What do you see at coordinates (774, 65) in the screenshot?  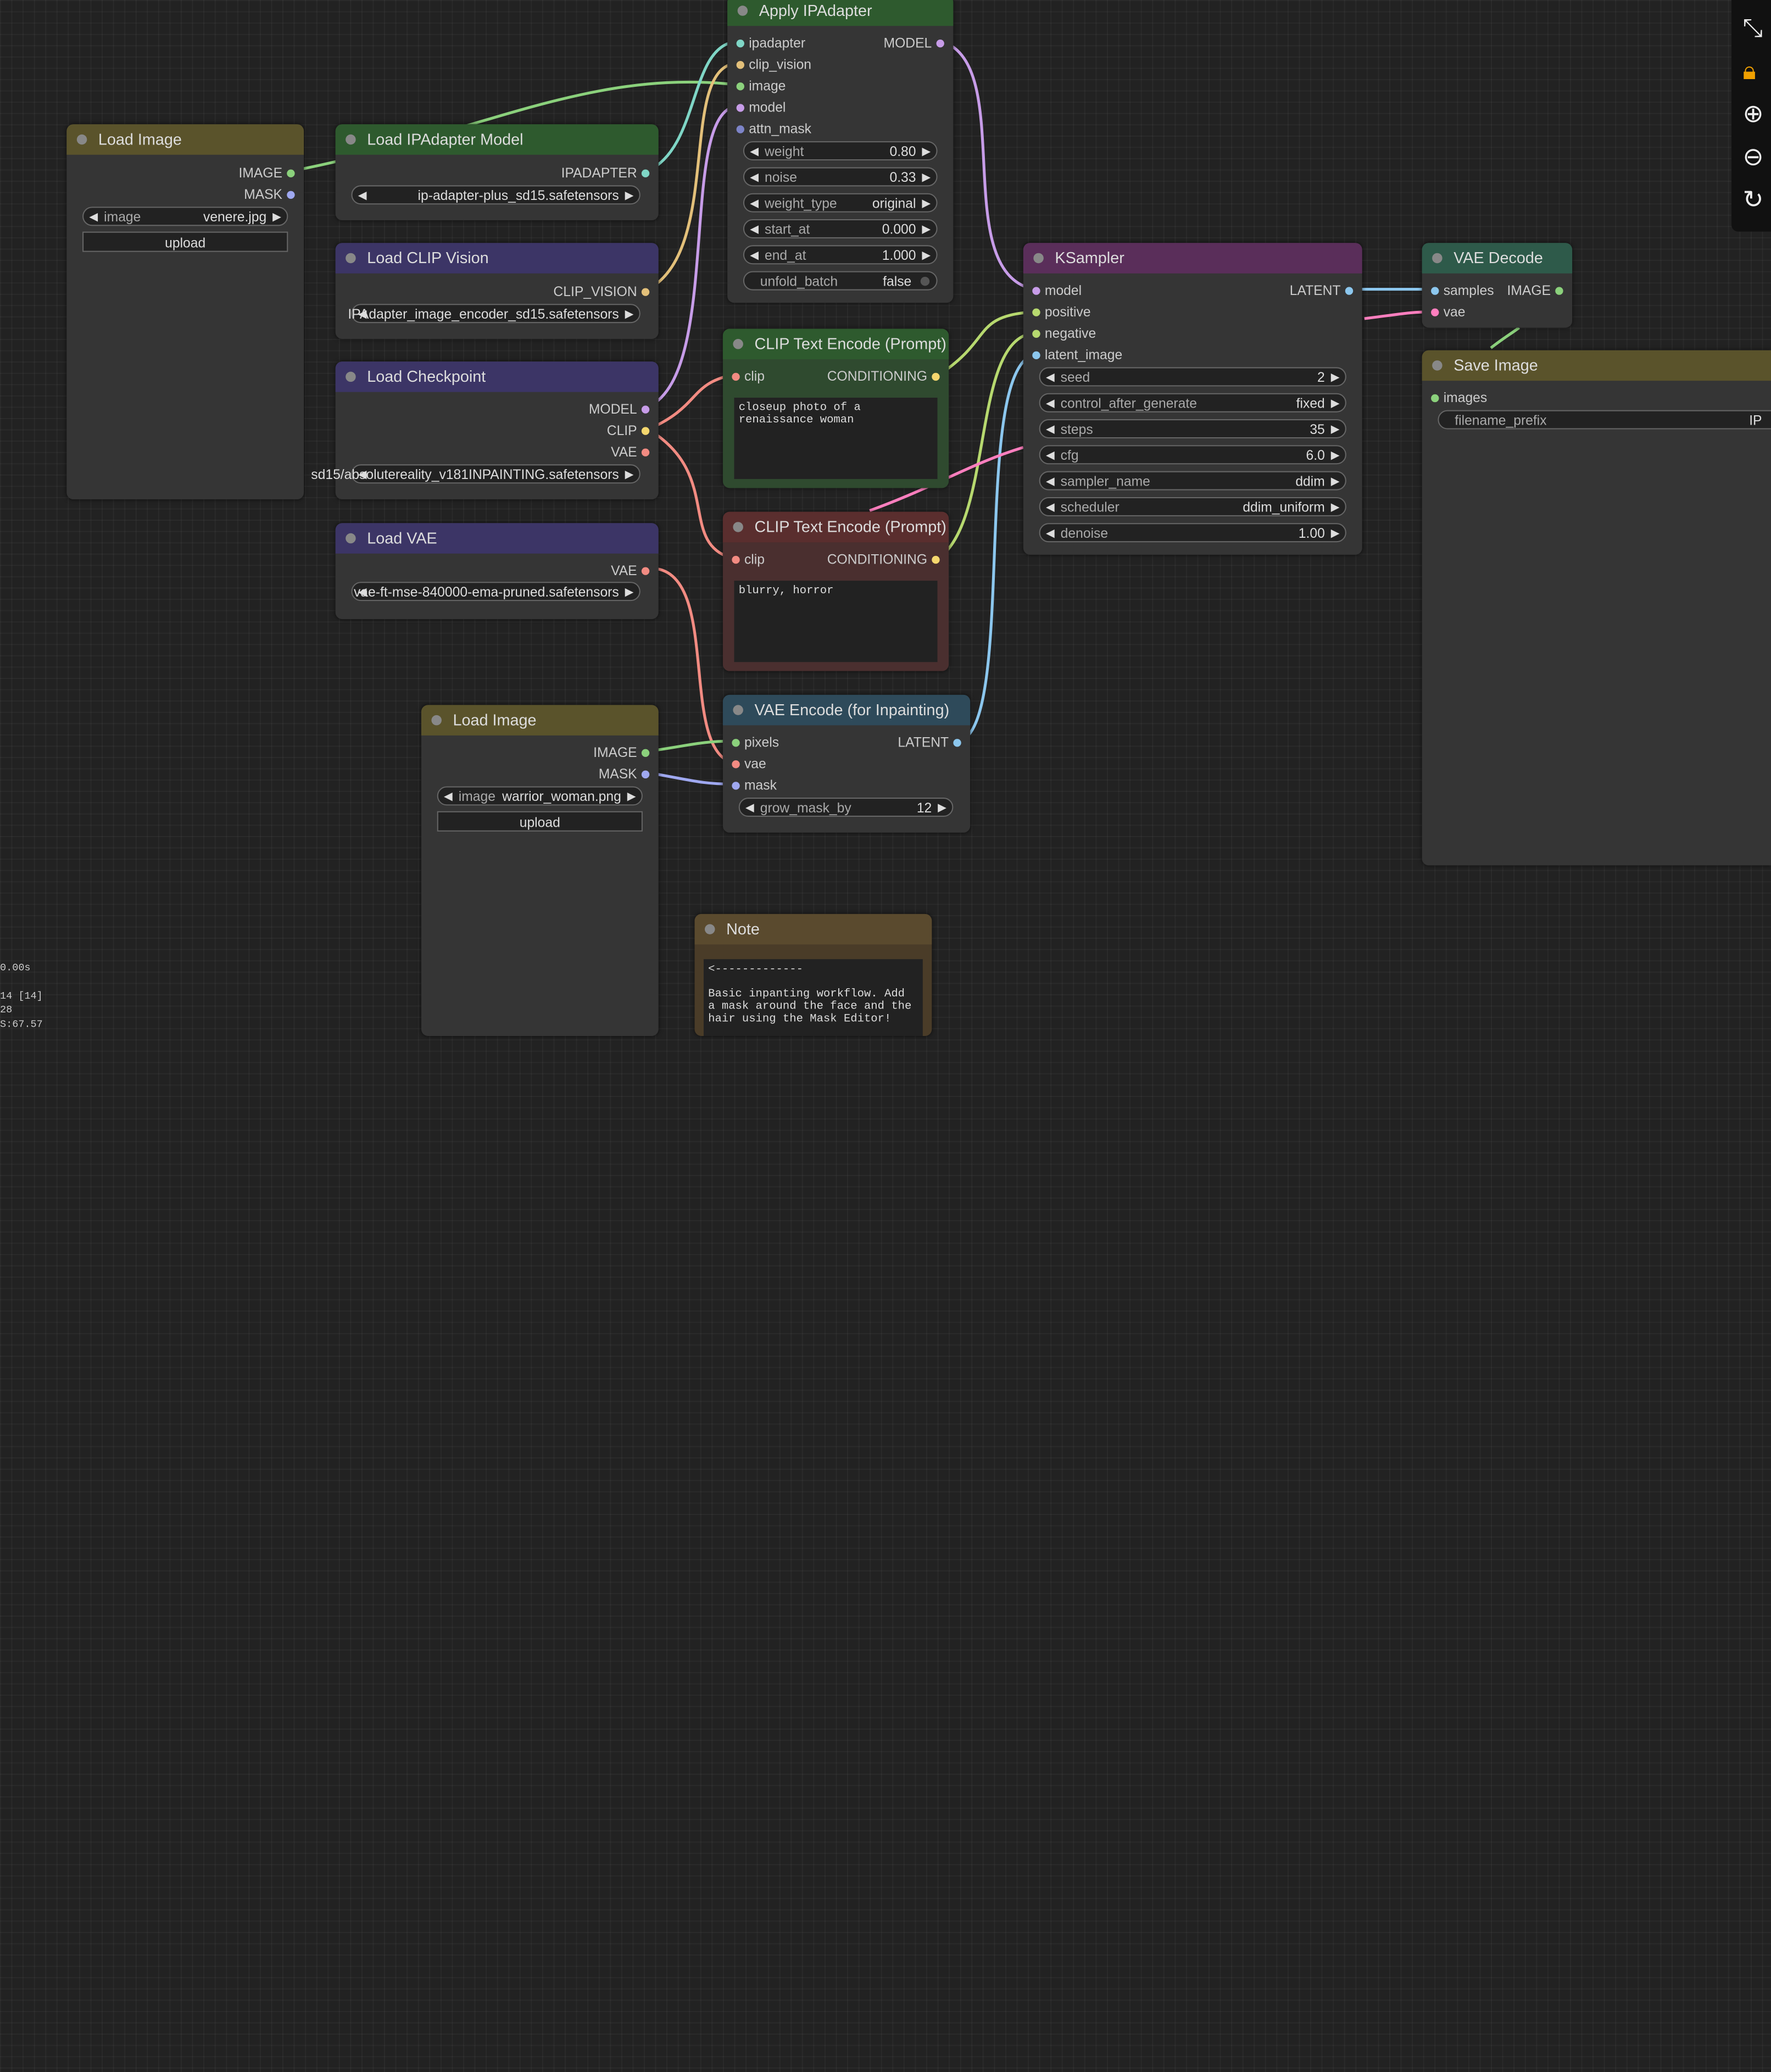 I see `input-clip-vision: clip_vision` at bounding box center [774, 65].